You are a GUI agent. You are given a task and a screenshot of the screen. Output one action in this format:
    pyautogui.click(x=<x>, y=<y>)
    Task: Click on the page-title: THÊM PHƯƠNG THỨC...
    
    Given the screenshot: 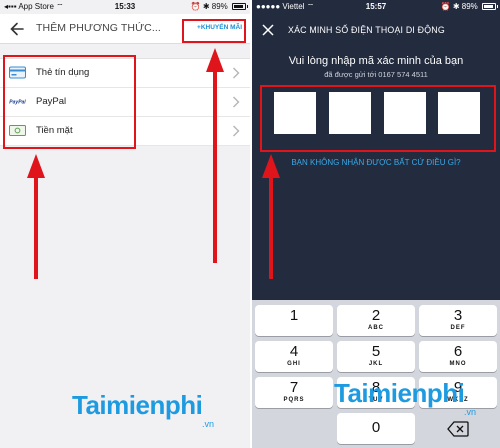 What is the action you would take?
    pyautogui.click(x=98, y=28)
    